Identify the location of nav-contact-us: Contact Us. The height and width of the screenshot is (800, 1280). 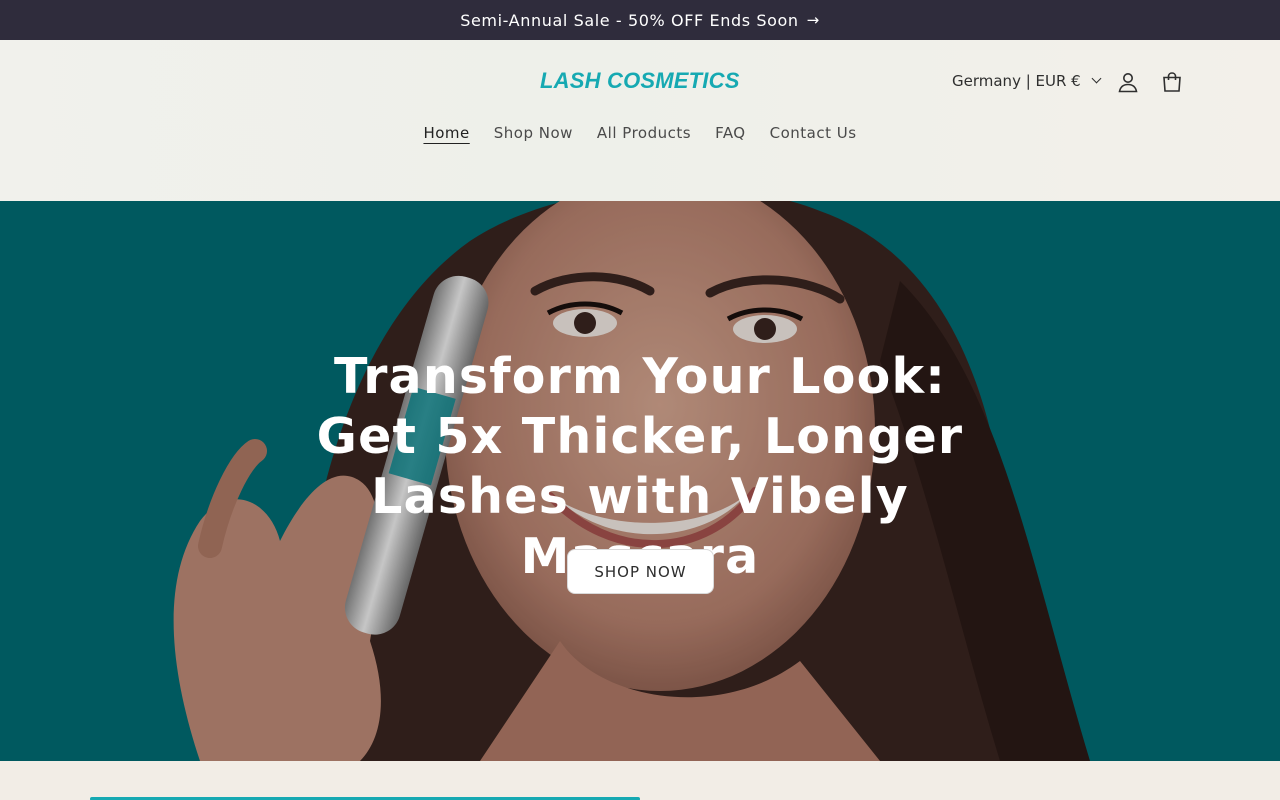
(813, 133).